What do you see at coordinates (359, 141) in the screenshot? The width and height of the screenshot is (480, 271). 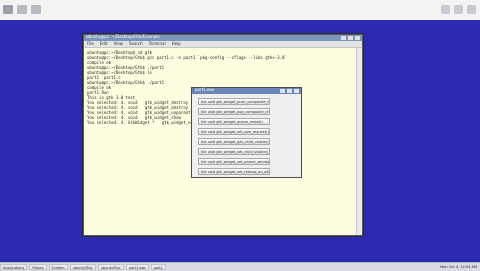 I see `terminal-scrollbar` at bounding box center [359, 141].